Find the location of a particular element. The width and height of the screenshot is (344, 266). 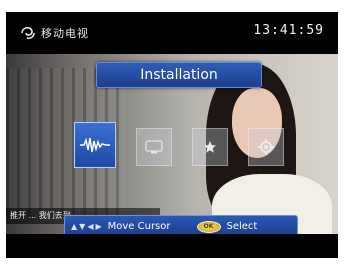

display-icon is located at coordinates (154, 147).